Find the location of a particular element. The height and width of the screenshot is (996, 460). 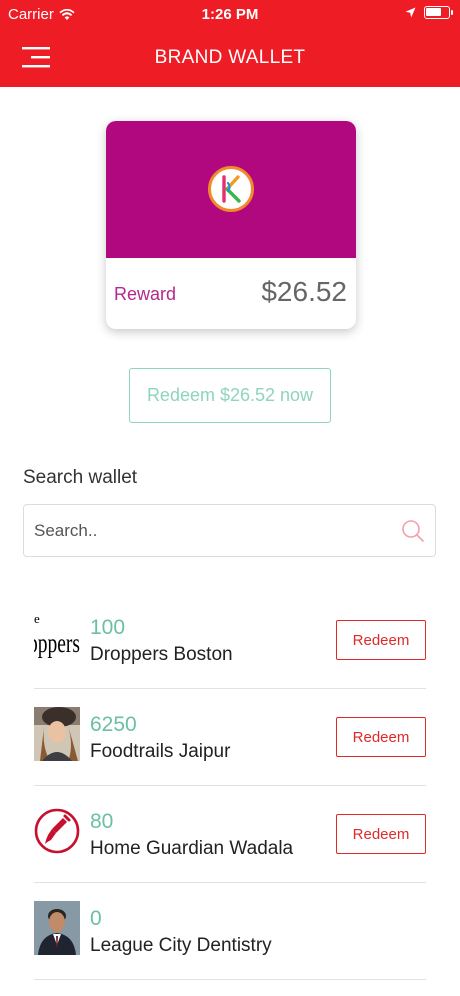

nav-bar: BRAND WALLET is located at coordinates (230, 58).